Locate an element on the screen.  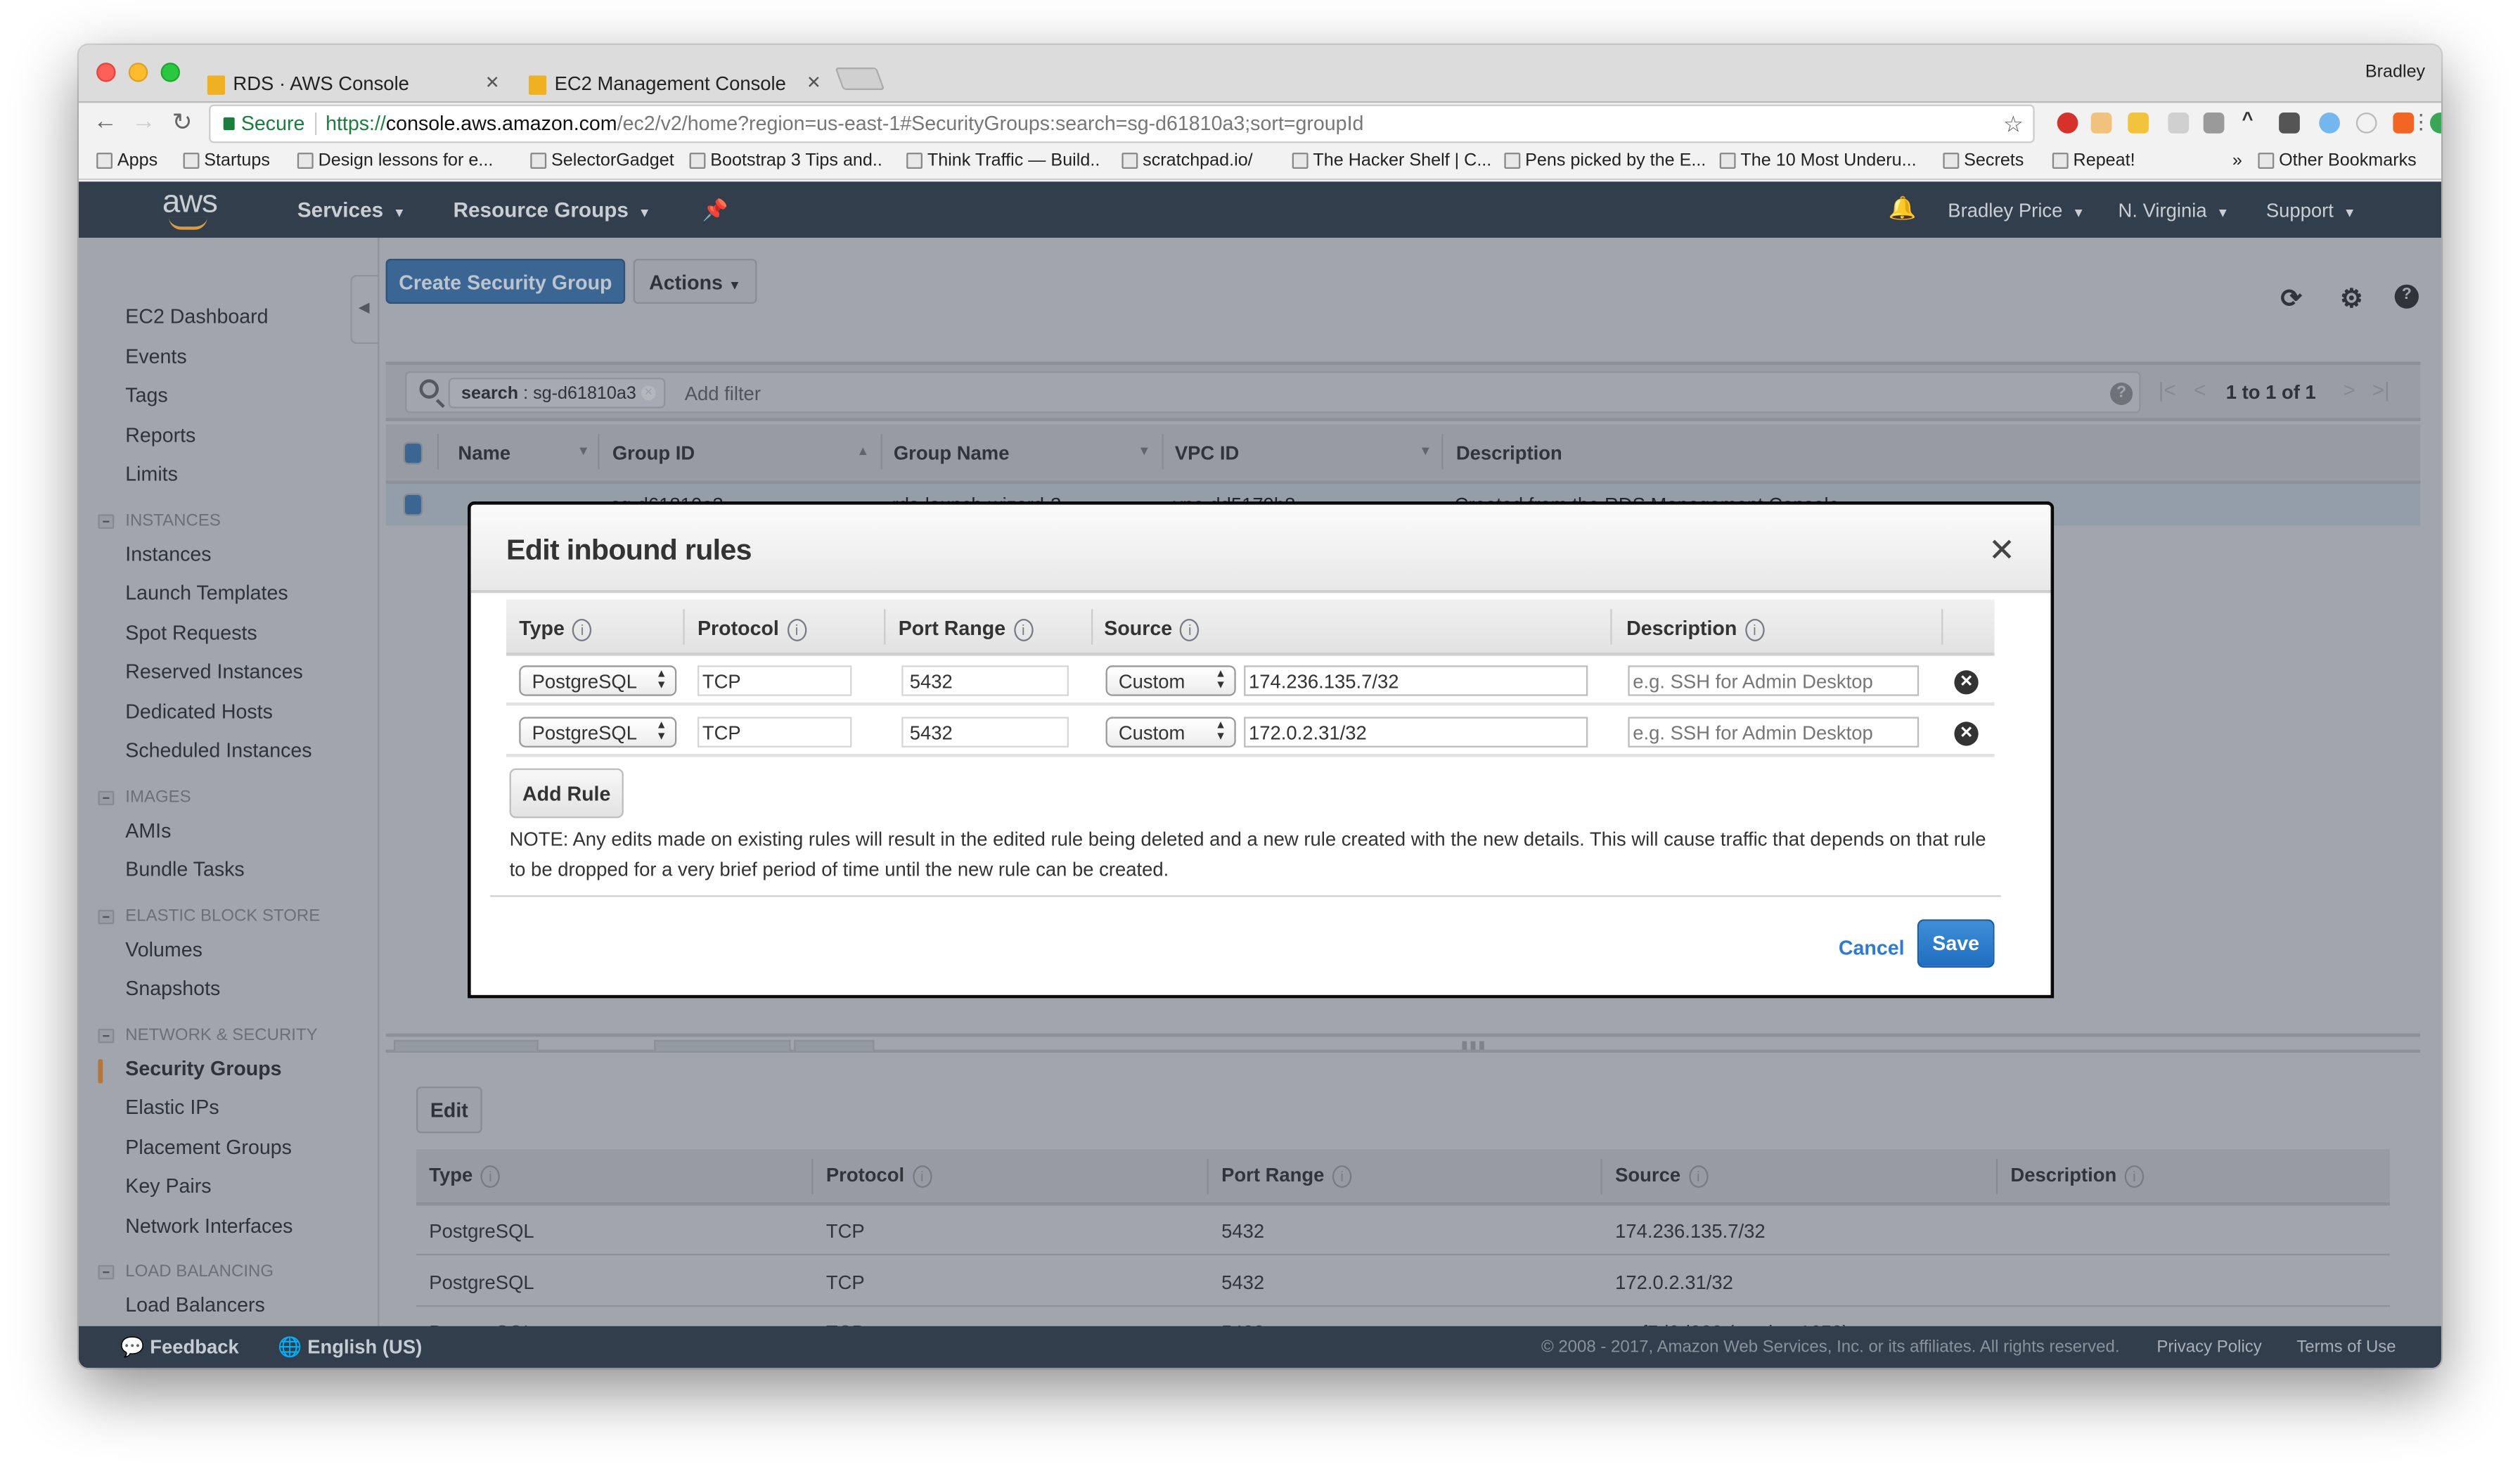
create-security-group-button: Create Security Group is located at coordinates (506, 281).